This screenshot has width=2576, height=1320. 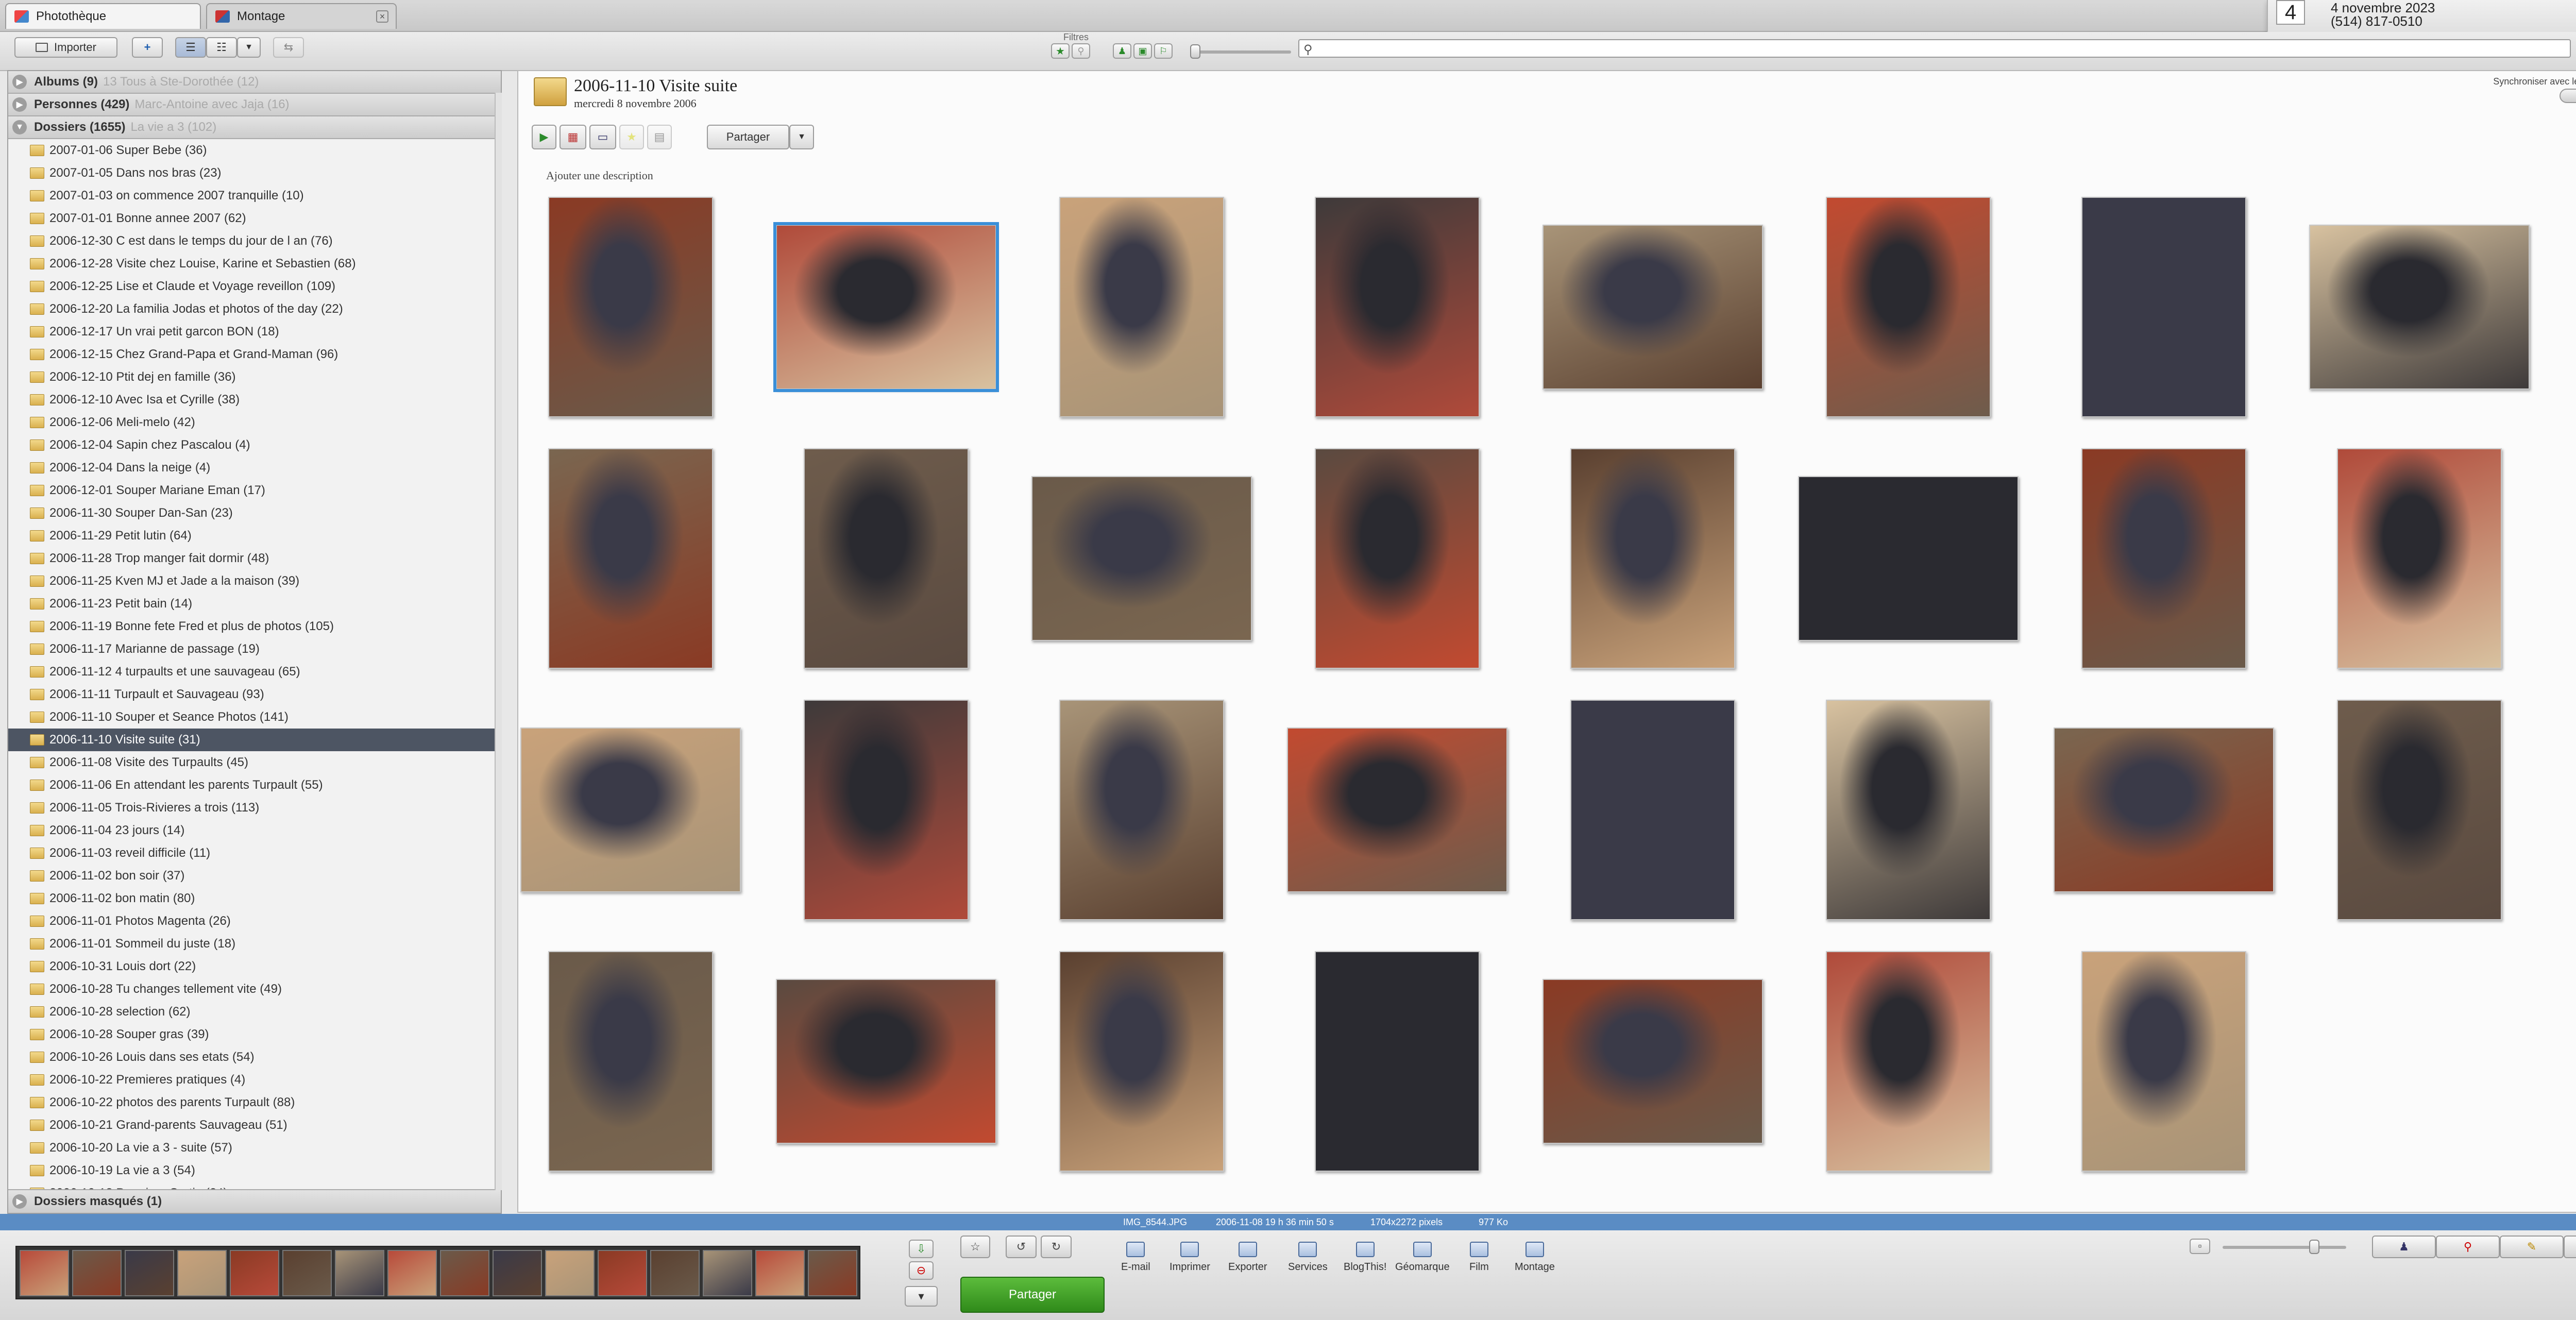 What do you see at coordinates (921, 1271) in the screenshot?
I see `tray-clear-button: ⊖` at bounding box center [921, 1271].